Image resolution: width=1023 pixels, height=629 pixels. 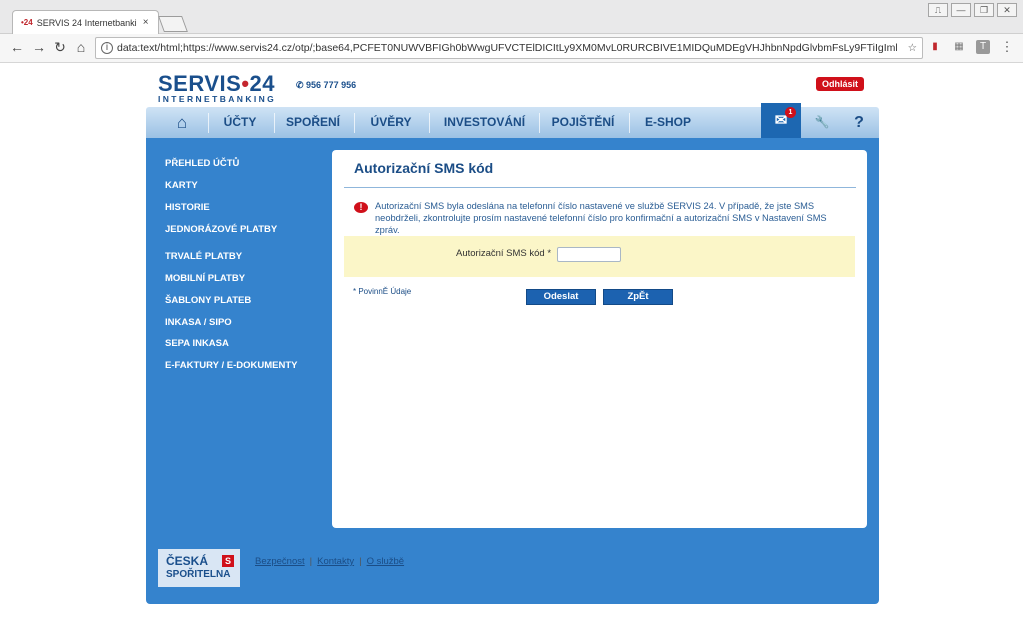 I want to click on submit-button: Odeslat, so click(x=561, y=297).